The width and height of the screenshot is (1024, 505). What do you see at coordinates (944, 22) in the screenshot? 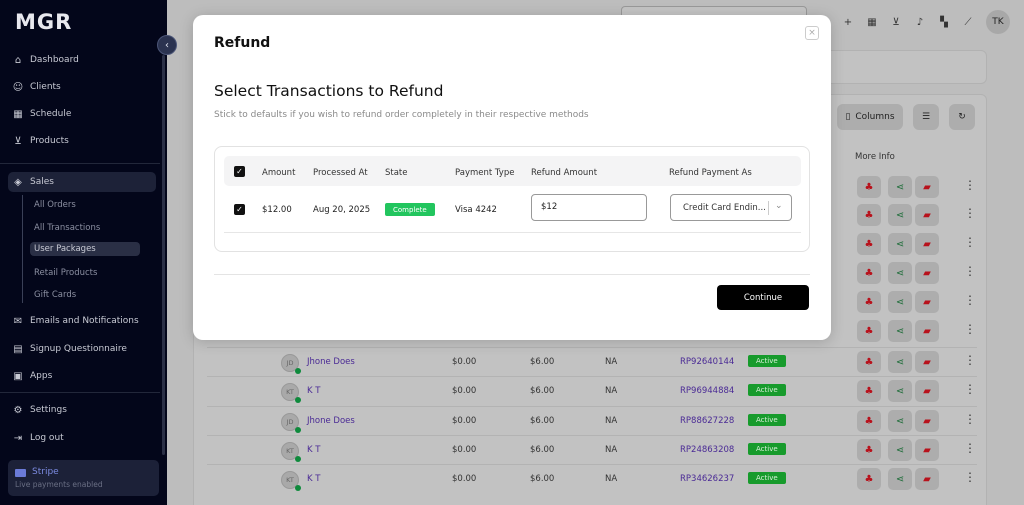
I see `grid-icon: ▚` at bounding box center [944, 22].